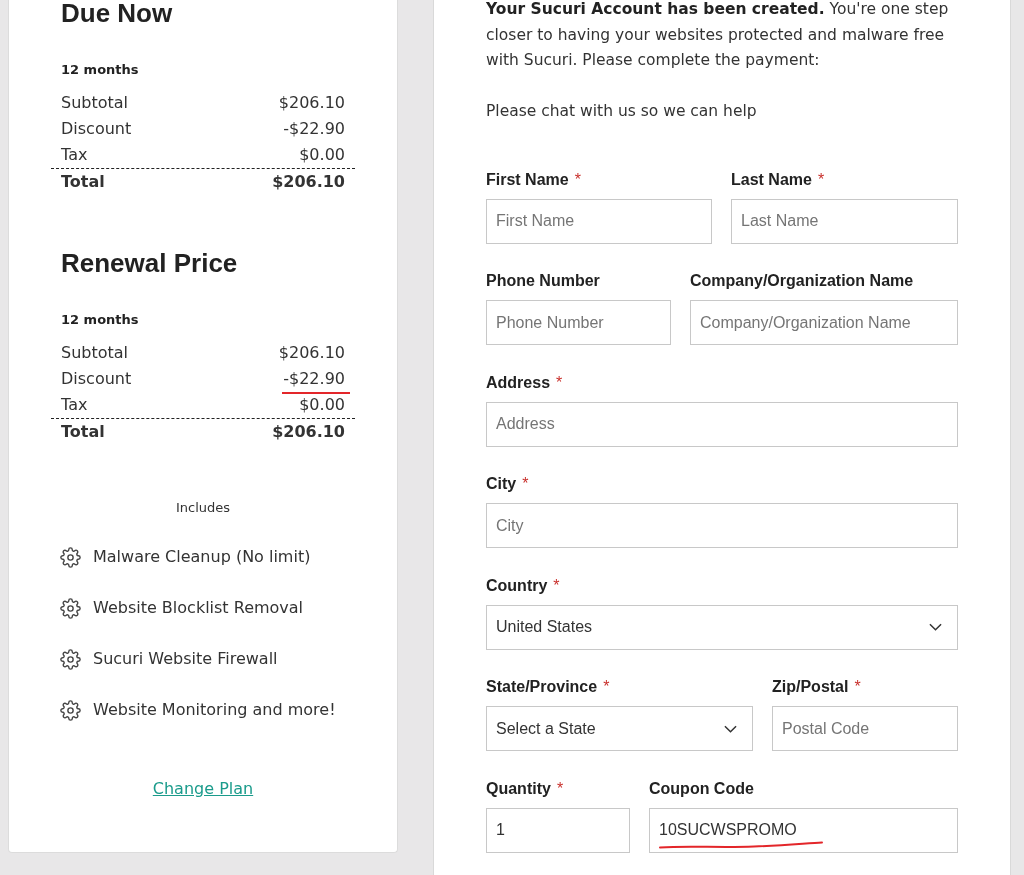 The height and width of the screenshot is (875, 1024). I want to click on input-field: City, so click(722, 525).